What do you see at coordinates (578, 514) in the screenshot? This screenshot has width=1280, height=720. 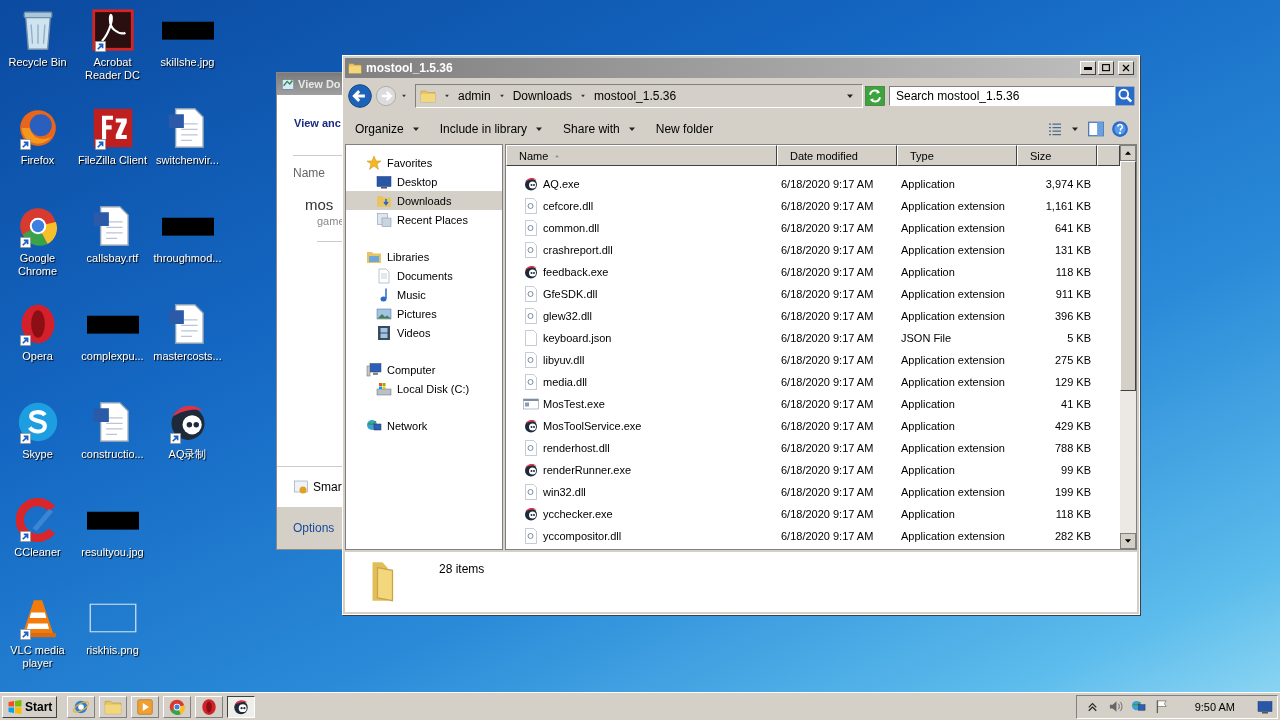 I see `file-name: ycchecker.exe` at bounding box center [578, 514].